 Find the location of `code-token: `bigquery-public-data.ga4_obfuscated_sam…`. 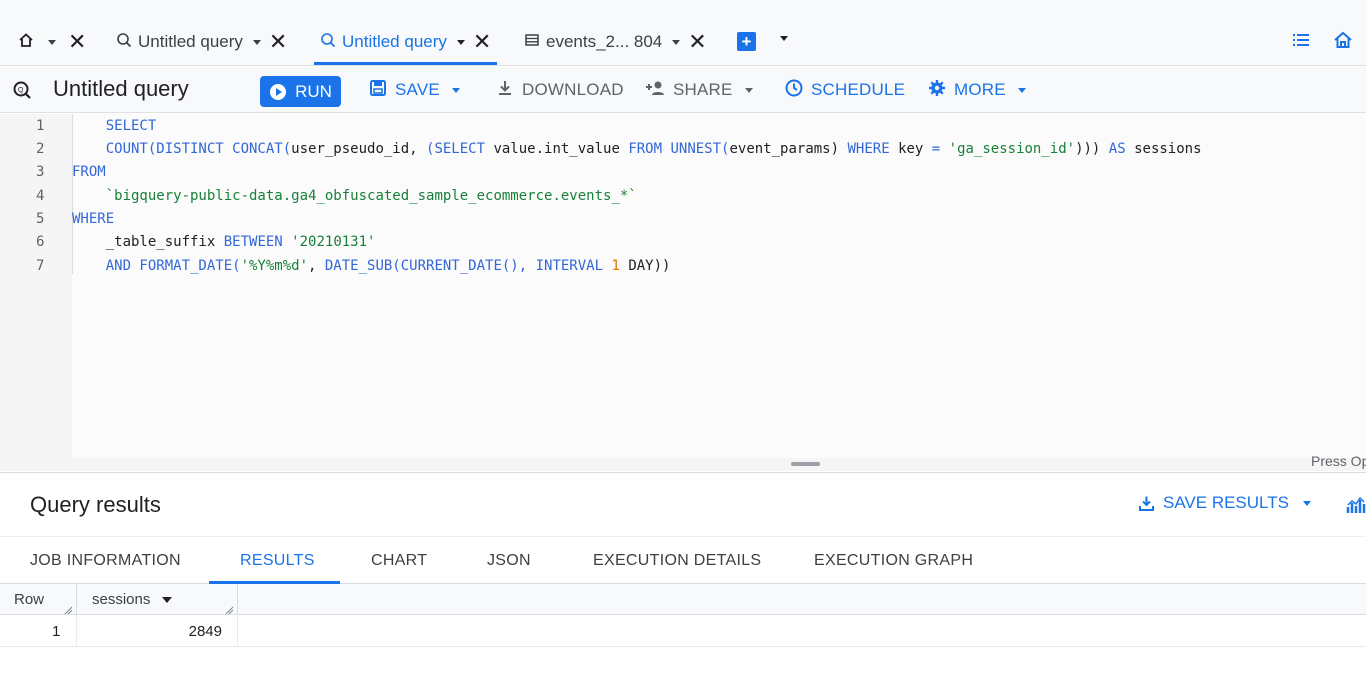

code-token: `bigquery-public-data.ga4_obfuscated_sam… is located at coordinates (371, 196).